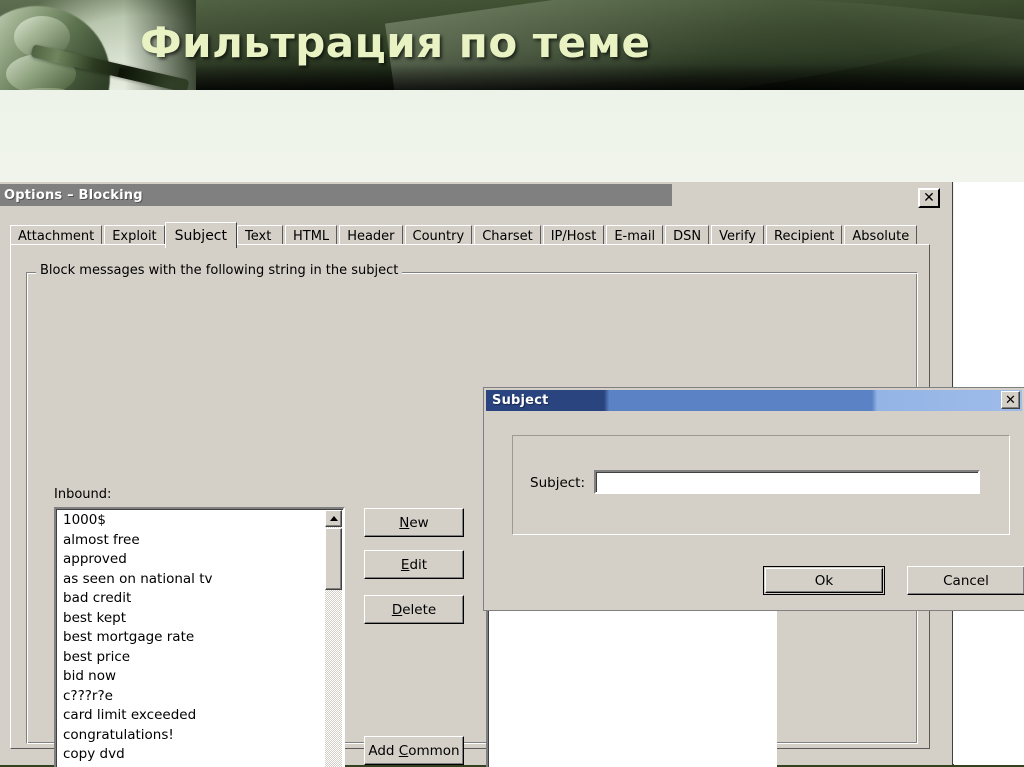 The width and height of the screenshot is (1024, 767). What do you see at coordinates (191, 677) in the screenshot?
I see `list-item: bid now` at bounding box center [191, 677].